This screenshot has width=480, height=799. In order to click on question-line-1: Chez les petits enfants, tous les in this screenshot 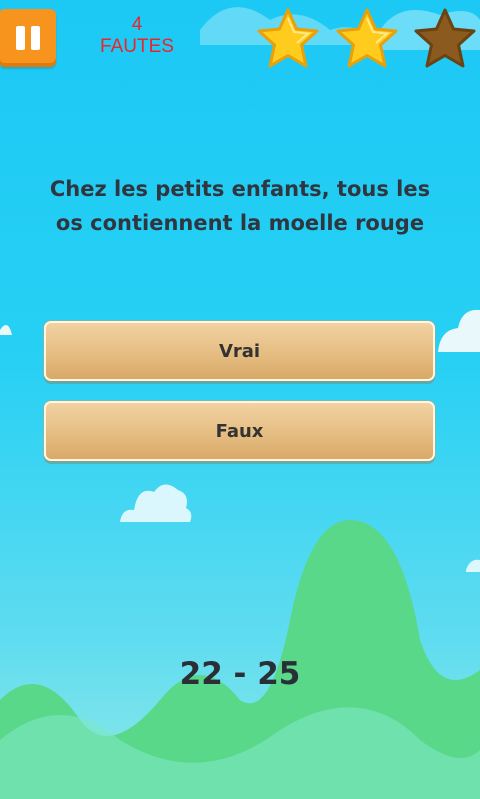, I will do `click(240, 189)`.